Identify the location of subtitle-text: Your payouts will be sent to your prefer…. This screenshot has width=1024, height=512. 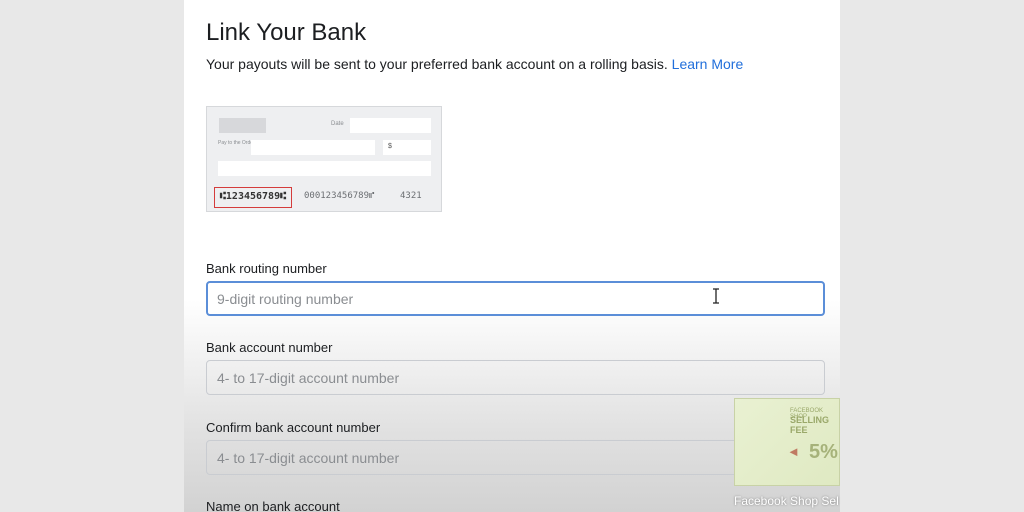
(437, 64).